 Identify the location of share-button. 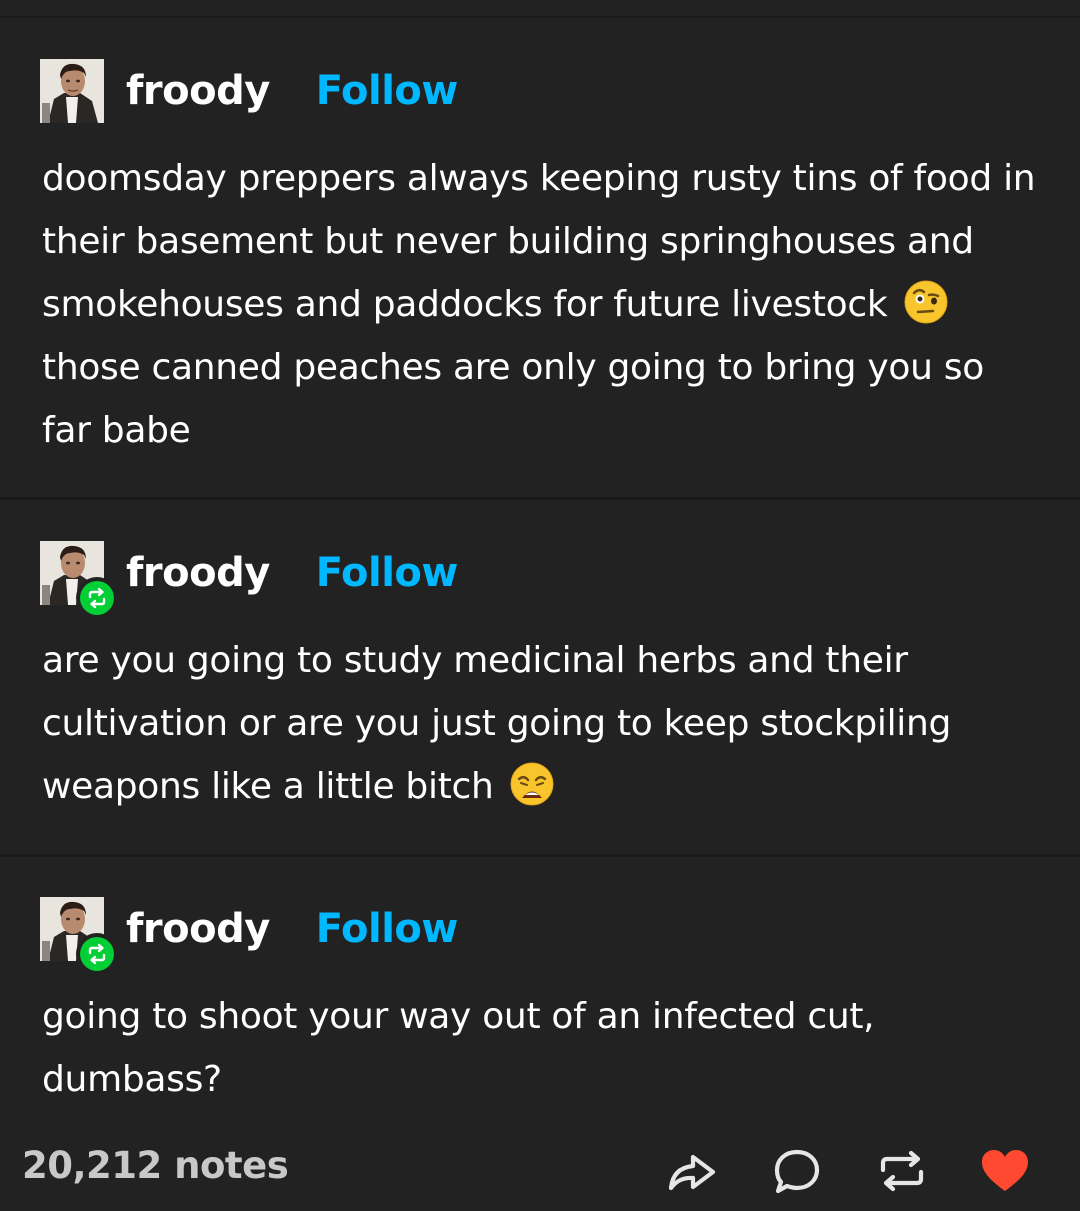
(692, 1171).